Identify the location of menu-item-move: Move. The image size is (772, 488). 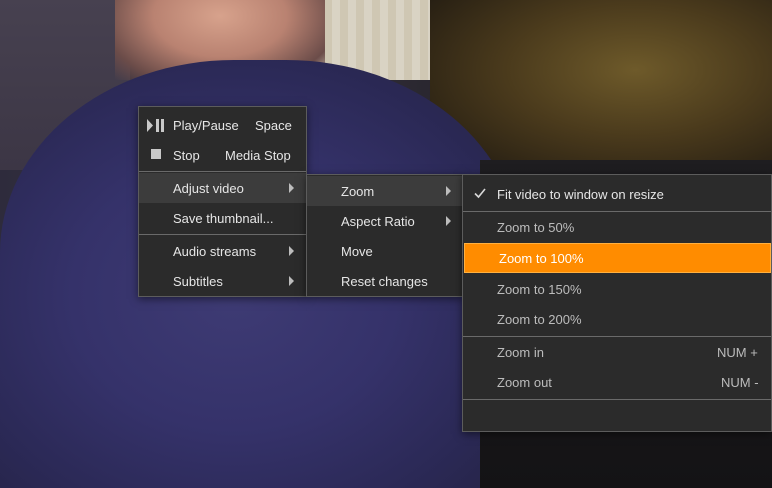
(384, 251).